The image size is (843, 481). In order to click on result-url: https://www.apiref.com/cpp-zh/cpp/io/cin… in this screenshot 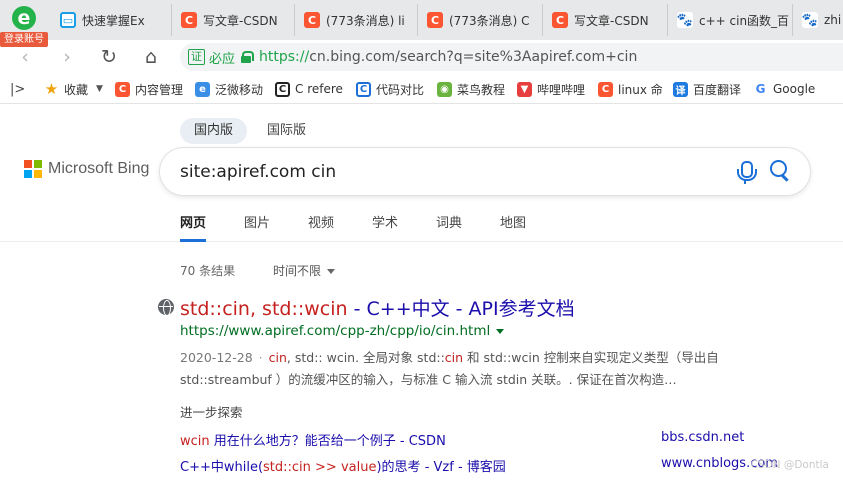, I will do `click(342, 331)`.